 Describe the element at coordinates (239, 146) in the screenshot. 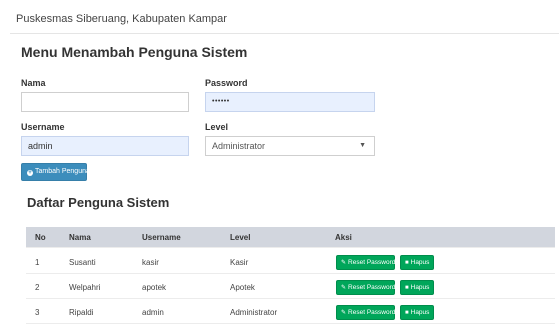

I see `level-select-value: Administrator` at that location.